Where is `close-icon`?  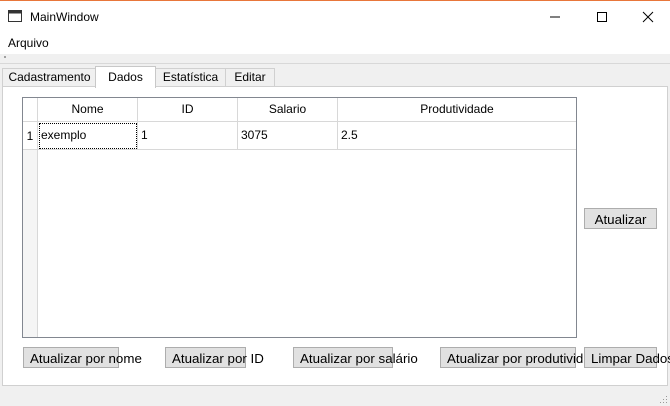
close-icon is located at coordinates (648, 17).